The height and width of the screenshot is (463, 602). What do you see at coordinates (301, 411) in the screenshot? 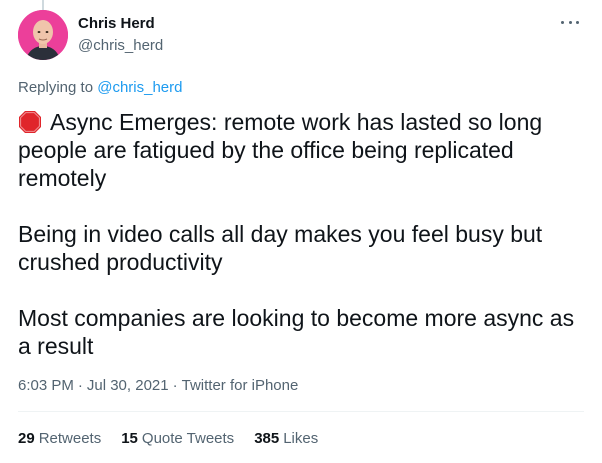
I see `divider` at bounding box center [301, 411].